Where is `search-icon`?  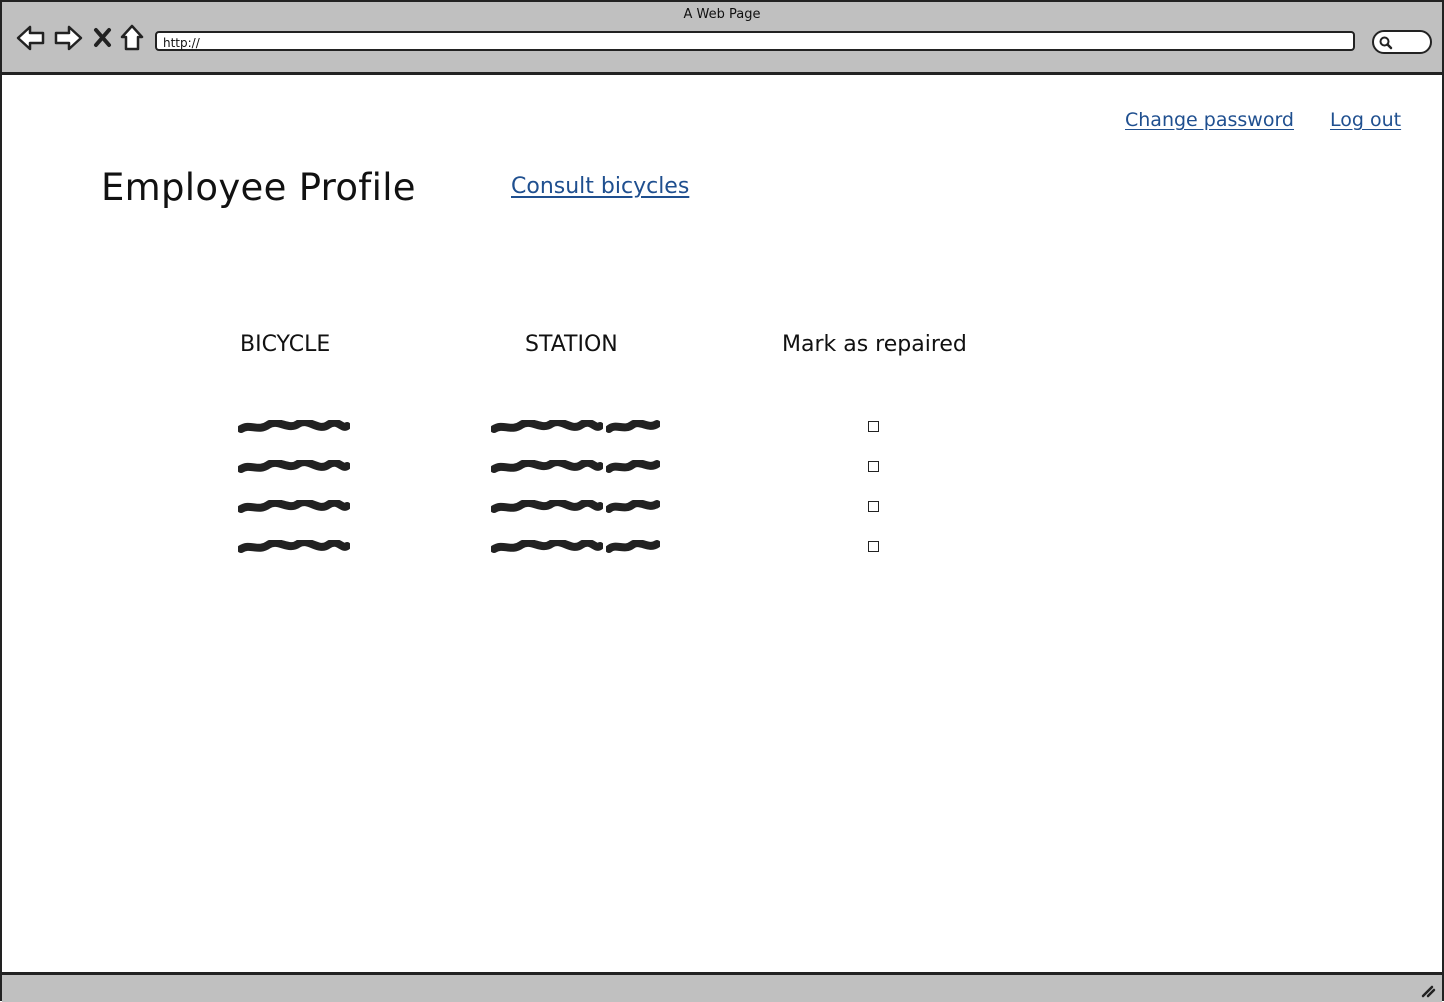 search-icon is located at coordinates (1386, 43).